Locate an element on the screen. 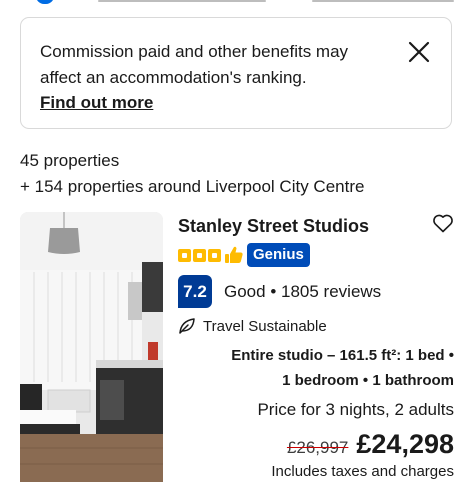 The height and width of the screenshot is (483, 474). room-type-line: Entire studio – 161.5 ft²: 1 bed • is located at coordinates (342, 355).